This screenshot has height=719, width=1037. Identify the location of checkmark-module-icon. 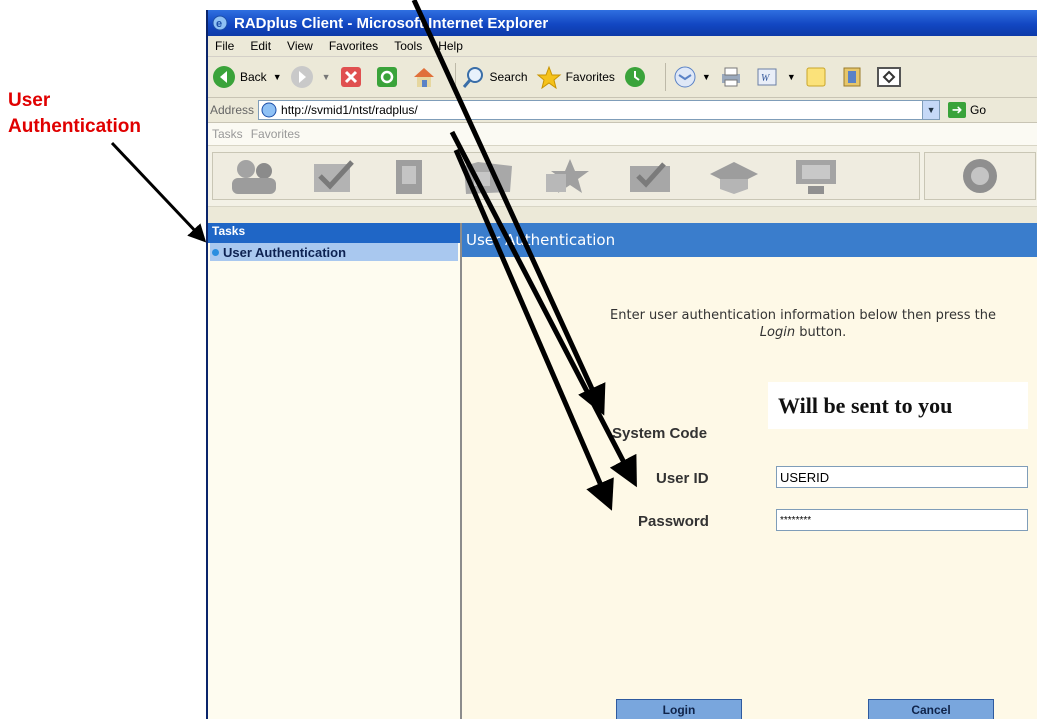
(333, 176).